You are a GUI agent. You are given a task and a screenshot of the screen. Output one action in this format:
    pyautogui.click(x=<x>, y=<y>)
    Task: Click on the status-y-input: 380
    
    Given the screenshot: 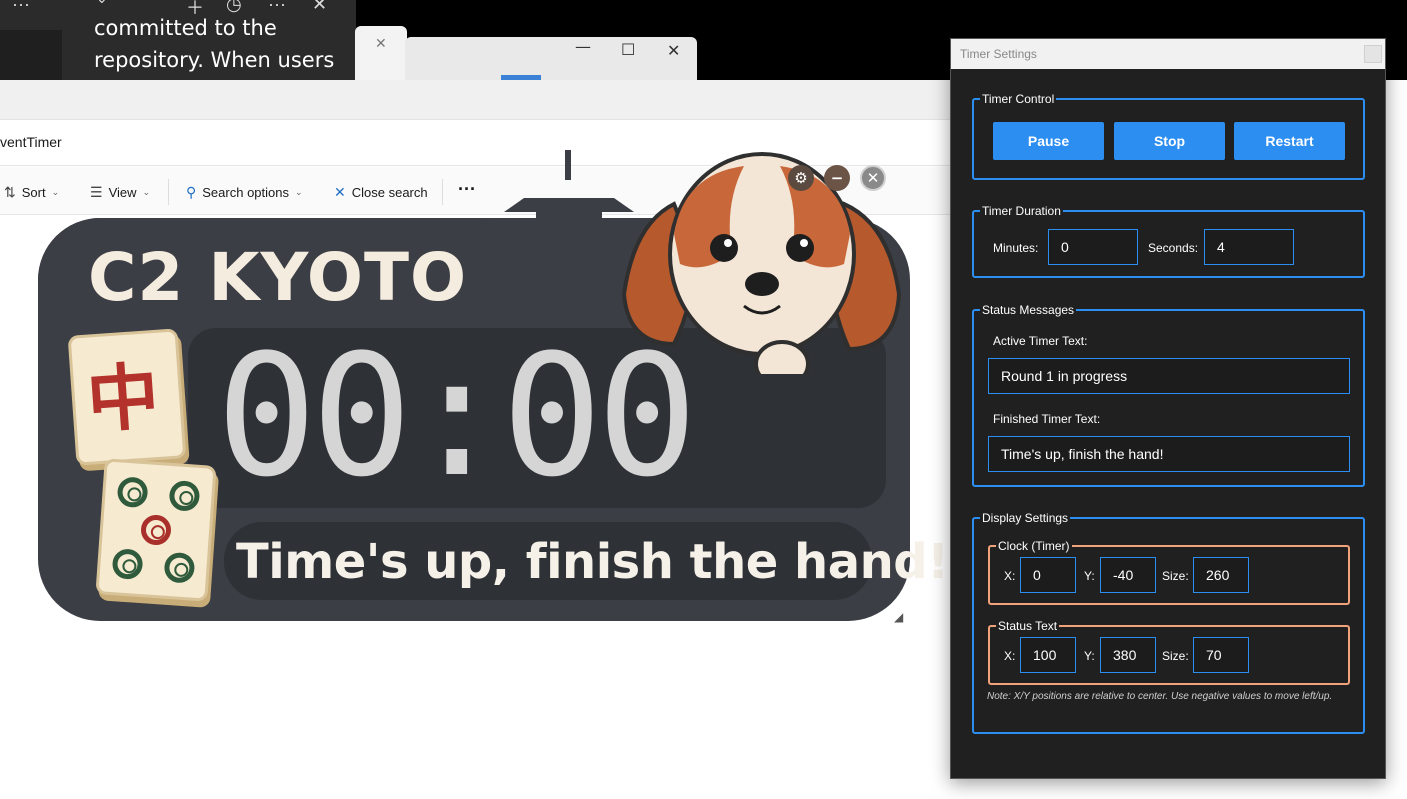 What is the action you would take?
    pyautogui.click(x=1128, y=655)
    